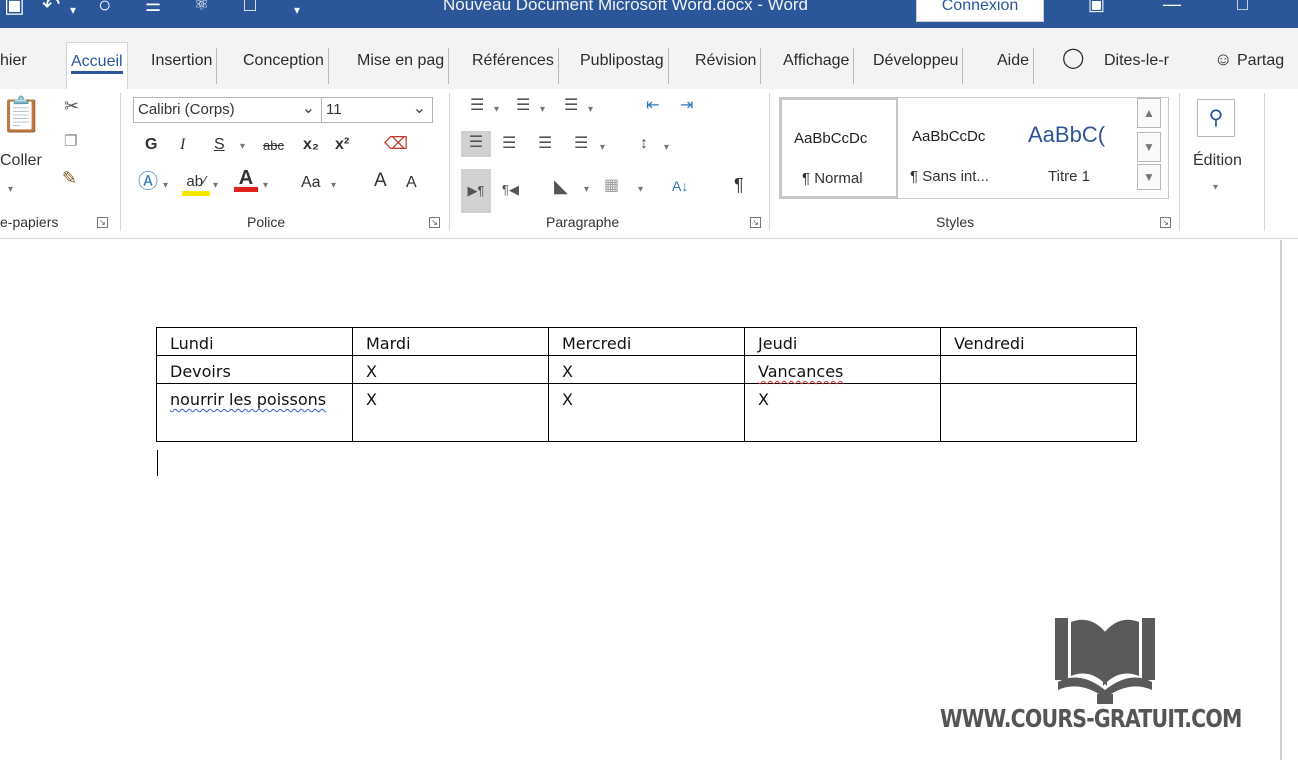  I want to click on editing-button: Édition, so click(1217, 161).